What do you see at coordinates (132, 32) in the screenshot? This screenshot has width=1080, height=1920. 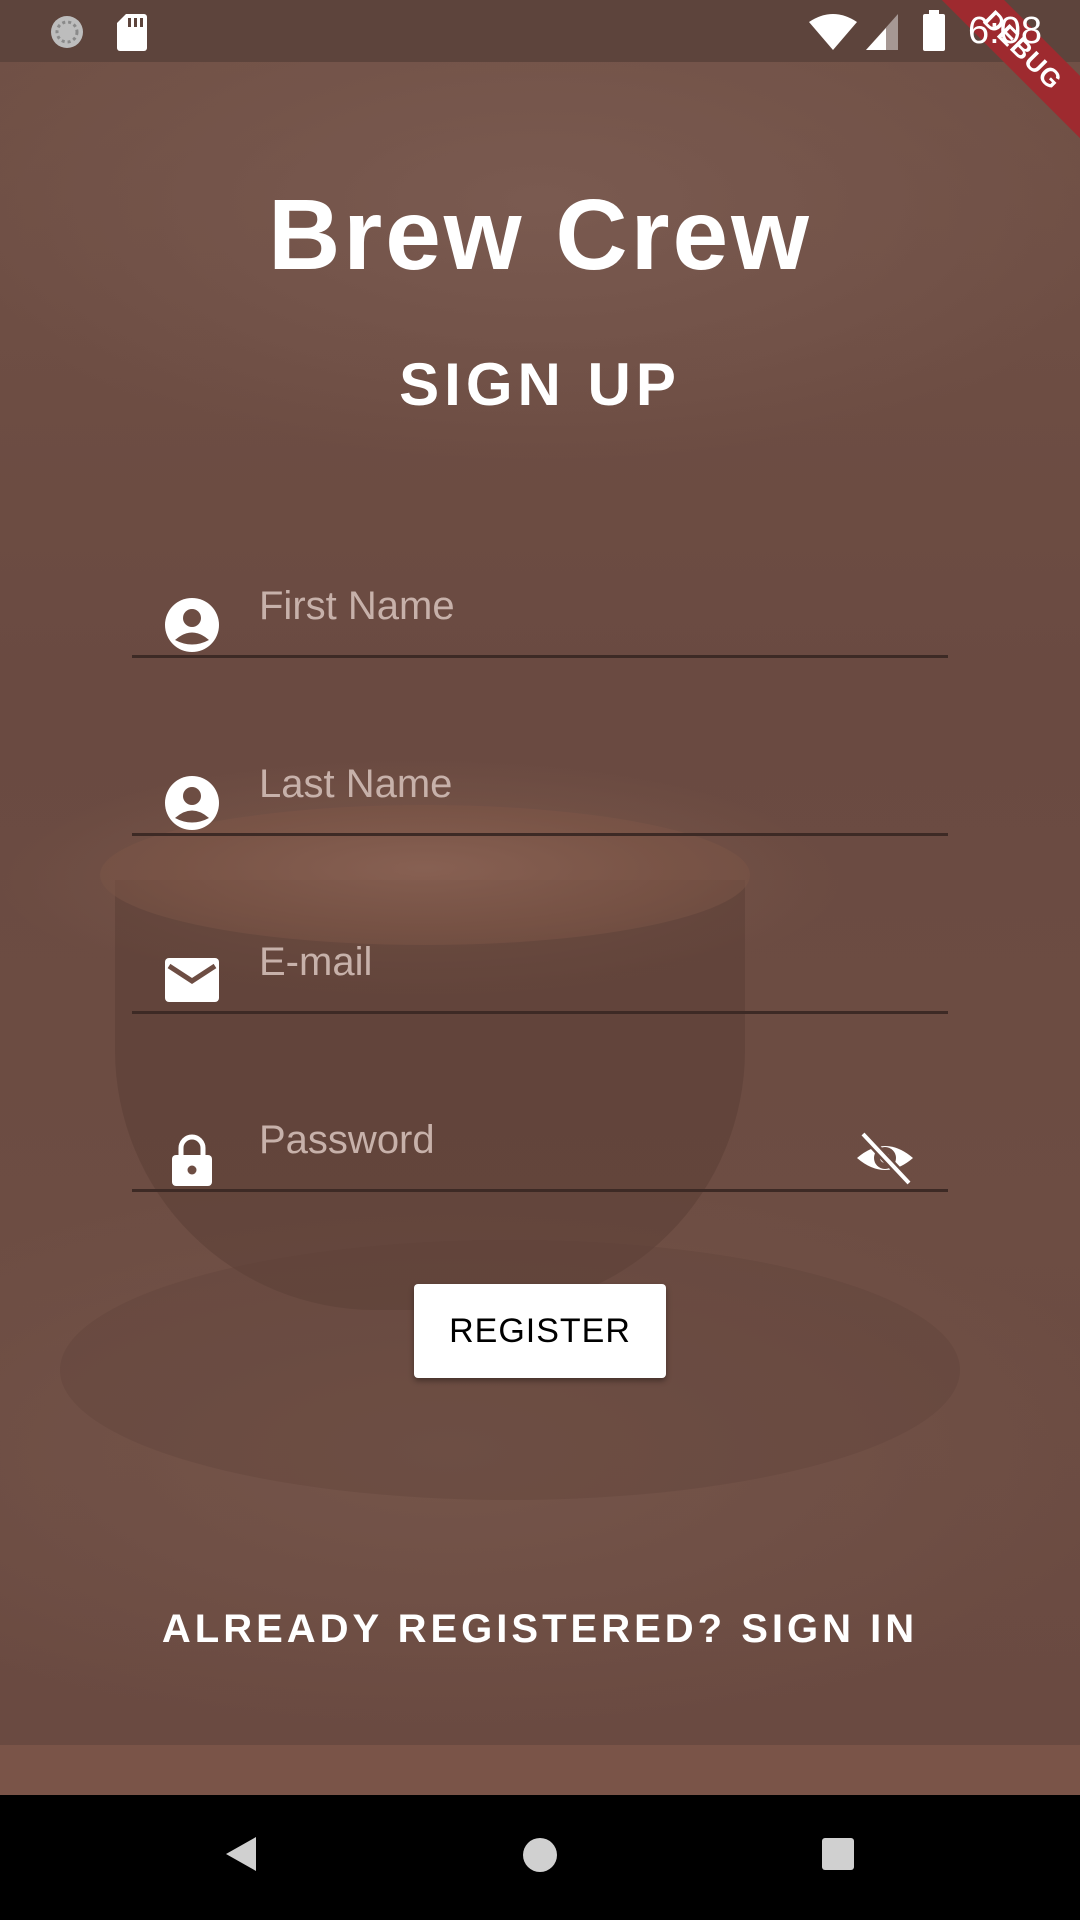 I see `sd-card-icon` at bounding box center [132, 32].